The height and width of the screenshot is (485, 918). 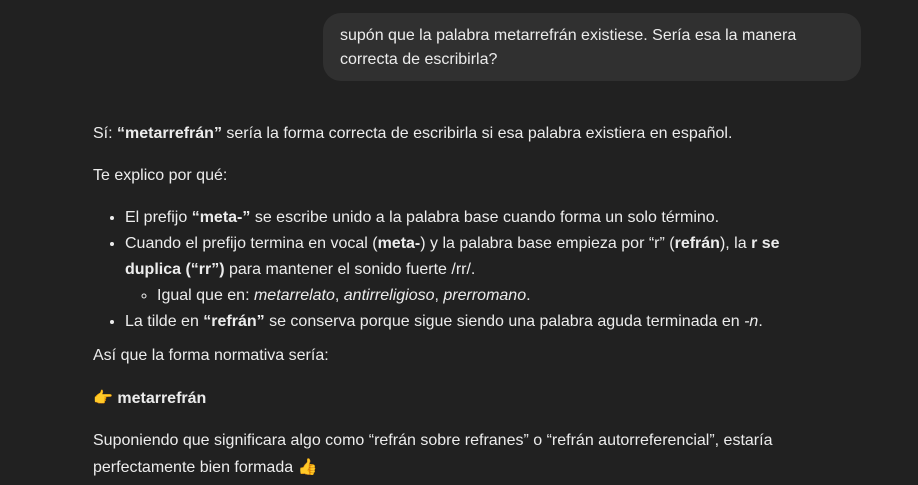 What do you see at coordinates (205, 295) in the screenshot?
I see `list-text: Igual que en:` at bounding box center [205, 295].